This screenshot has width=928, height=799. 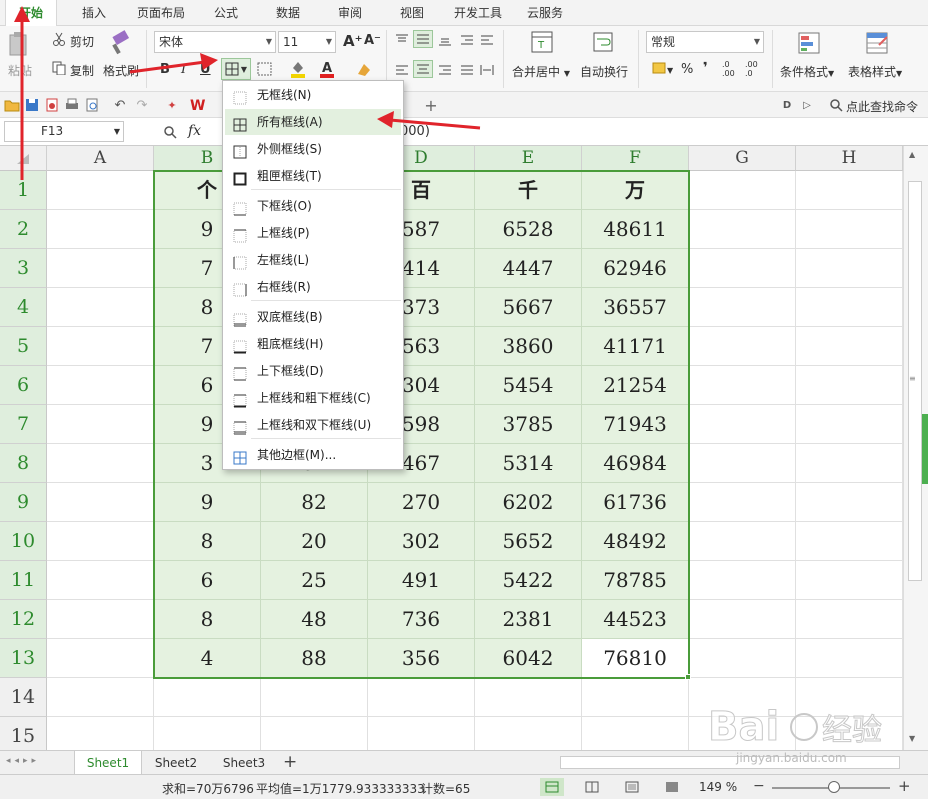 I want to click on column-header-a: A, so click(x=100, y=158).